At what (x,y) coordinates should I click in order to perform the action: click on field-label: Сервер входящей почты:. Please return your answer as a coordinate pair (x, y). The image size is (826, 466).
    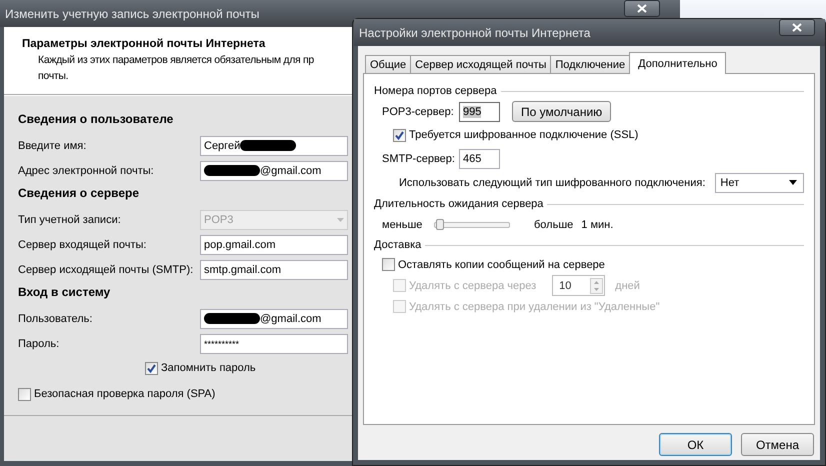
    Looking at the image, I should click on (83, 244).